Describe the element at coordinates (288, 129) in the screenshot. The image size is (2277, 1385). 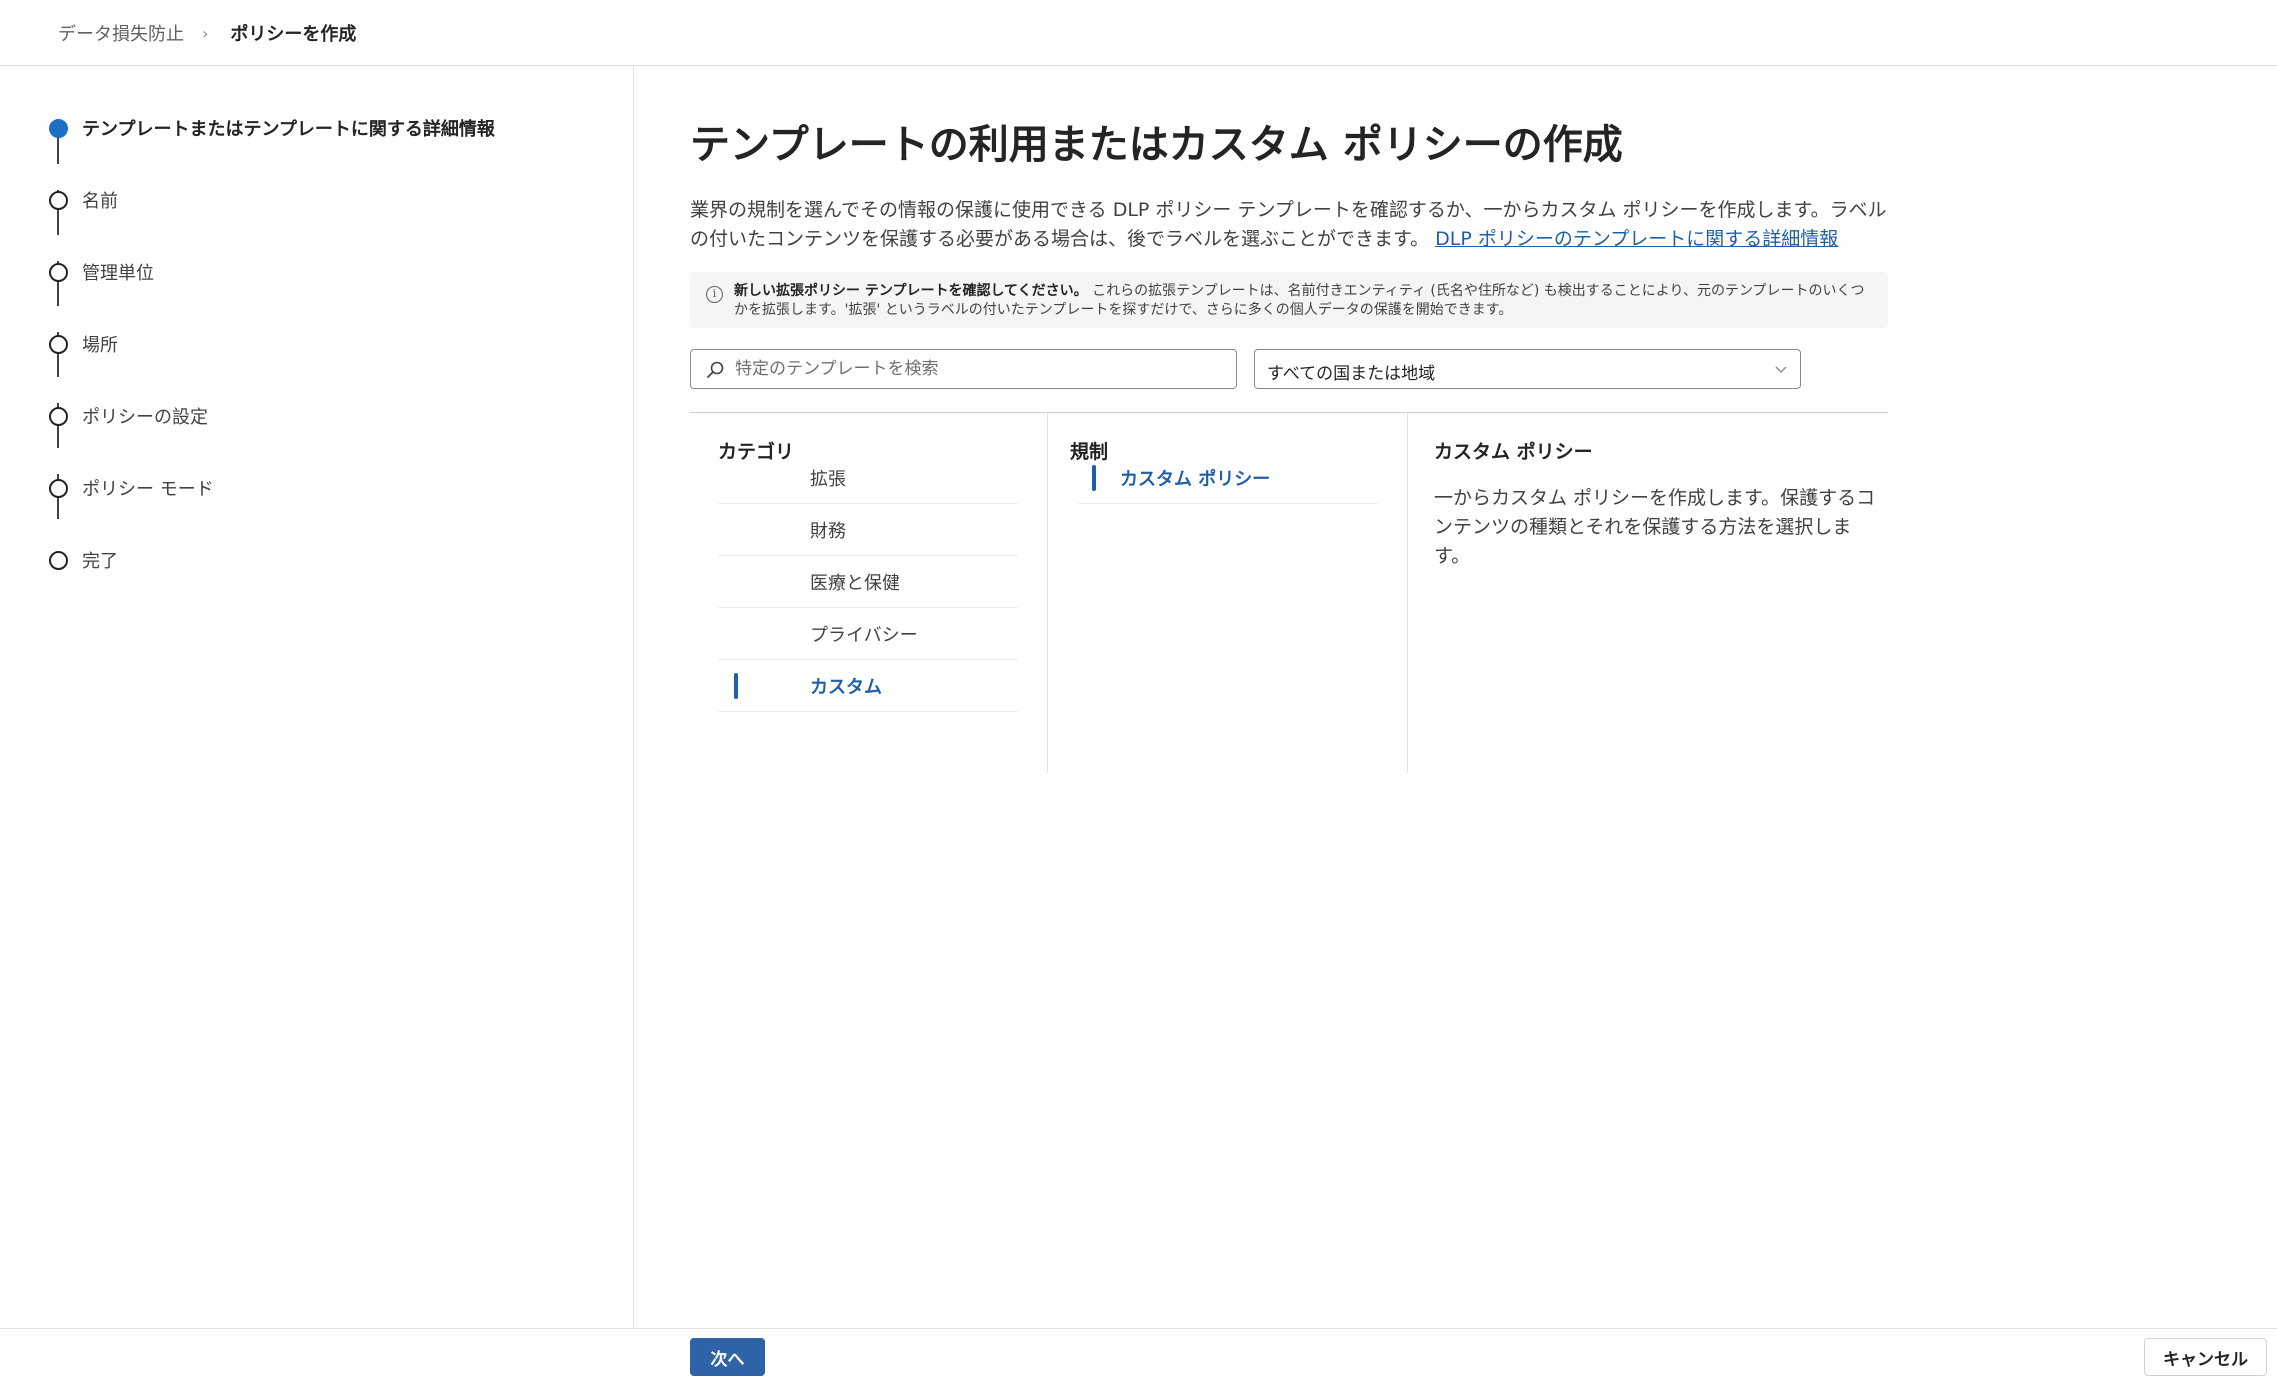
I see `step-label: テンプレートまたはテンプレートに関する詳細情報` at that location.